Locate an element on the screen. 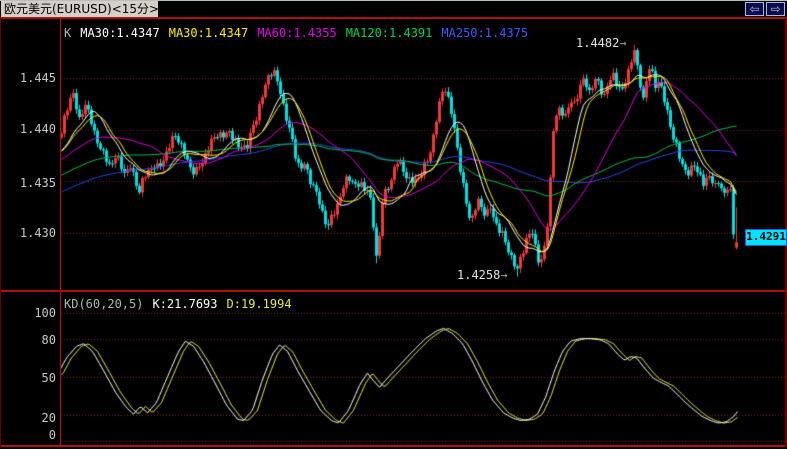 This screenshot has width=787, height=449. titlebar-divider is located at coordinates (393, 18).